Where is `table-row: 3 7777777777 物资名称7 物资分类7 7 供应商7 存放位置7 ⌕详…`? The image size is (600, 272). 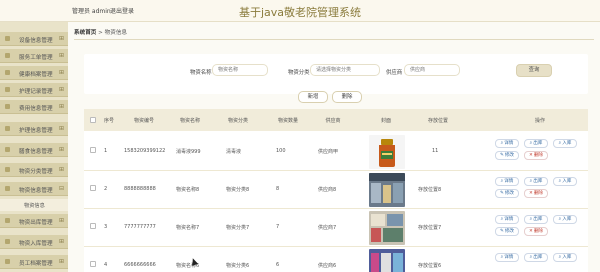 table-row: 3 7777777777 物资名称7 物资分类7 7 供应商7 存放位置7 ⌕详… is located at coordinates (336, 228).